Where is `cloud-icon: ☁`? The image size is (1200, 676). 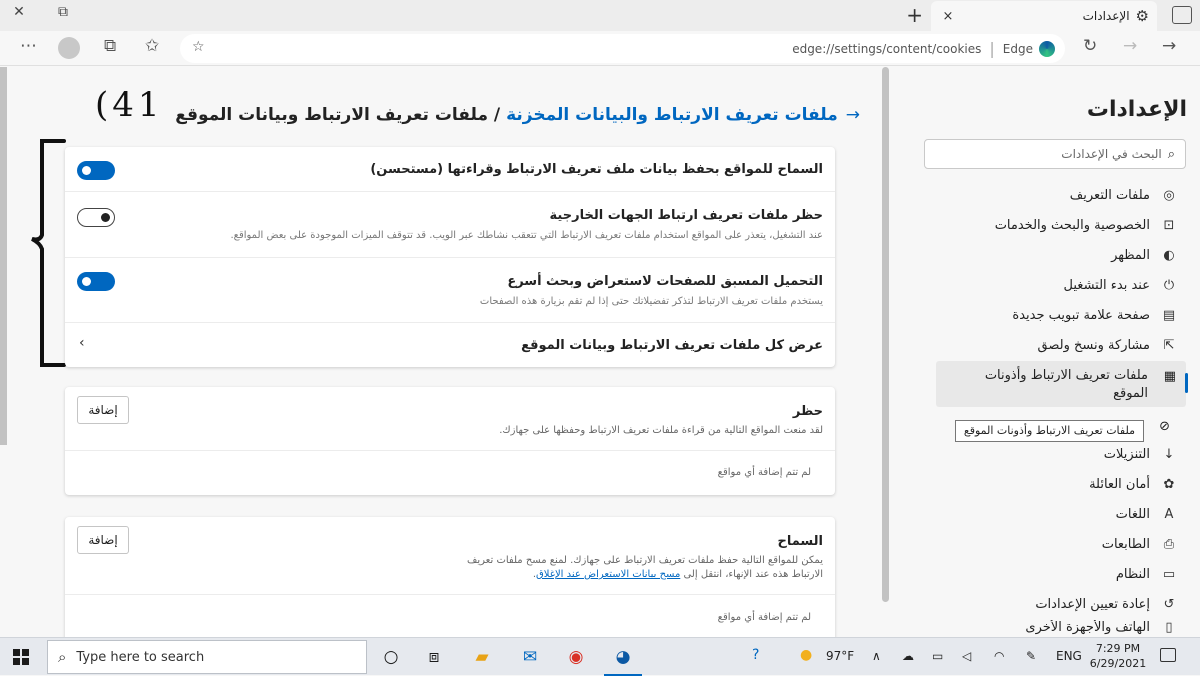
cloud-icon: ☁ is located at coordinates (908, 656).